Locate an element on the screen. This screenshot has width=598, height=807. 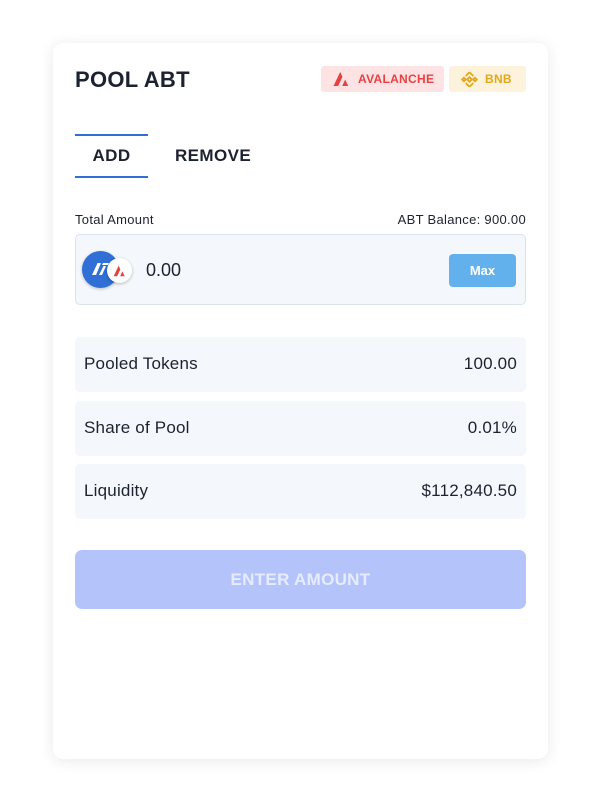
stat-pooled-tokens: Pooled Tokens 100.00 is located at coordinates (300, 364).